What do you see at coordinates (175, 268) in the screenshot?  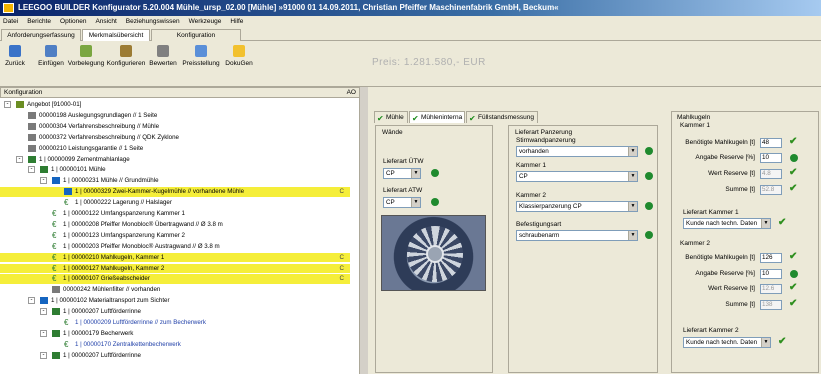 I see `tree-row: €1 | 00000127 Mahlkugeln, Kammer 2 C` at bounding box center [175, 268].